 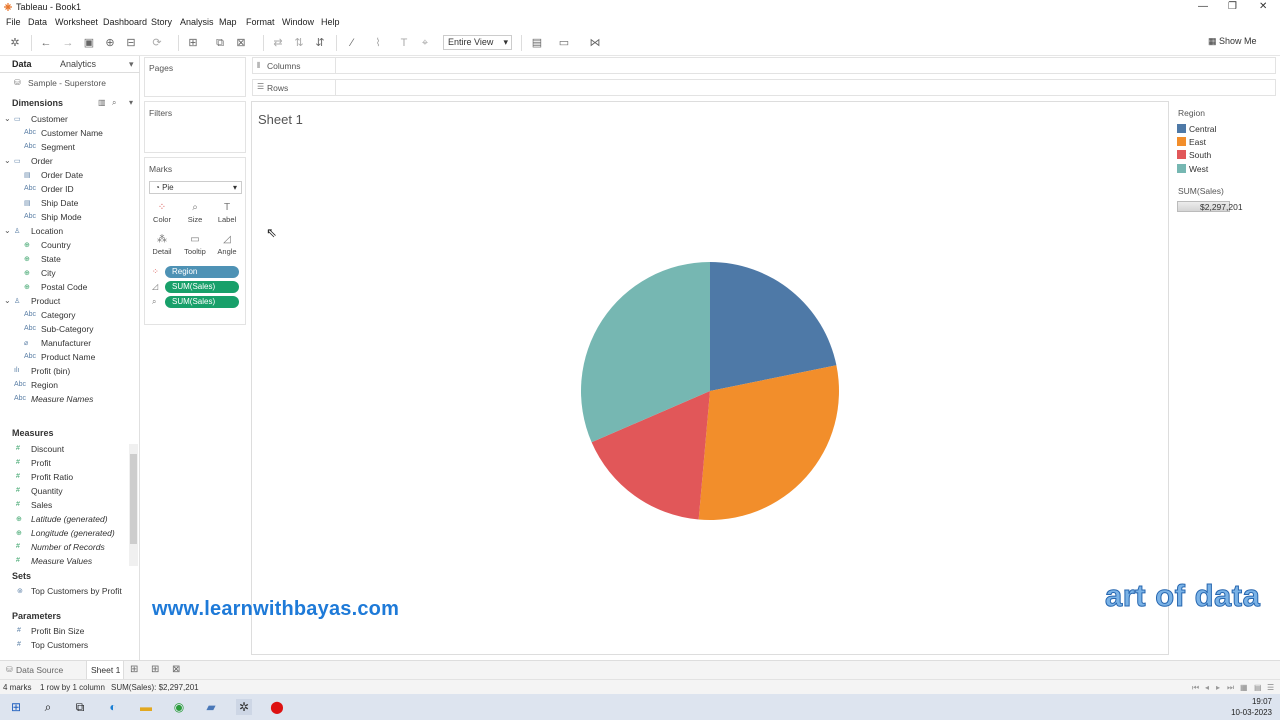 I want to click on sum-sales-size-pill: SUM(Sales), so click(x=202, y=302).